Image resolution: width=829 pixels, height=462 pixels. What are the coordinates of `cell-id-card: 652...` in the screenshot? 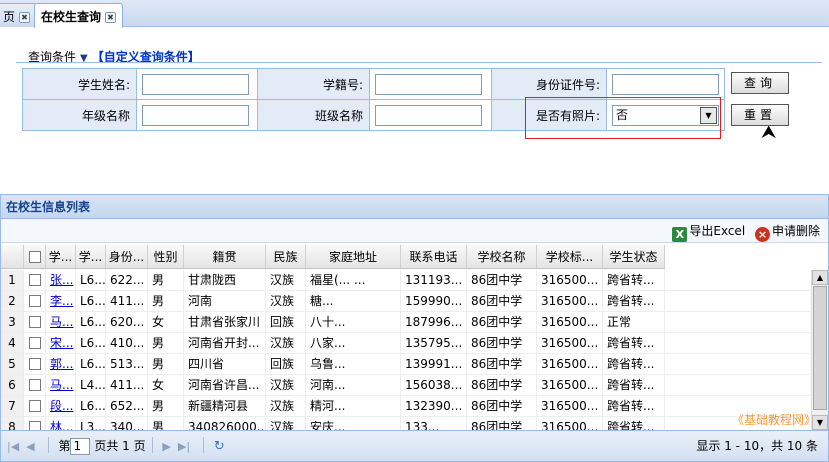 It's located at (127, 406).